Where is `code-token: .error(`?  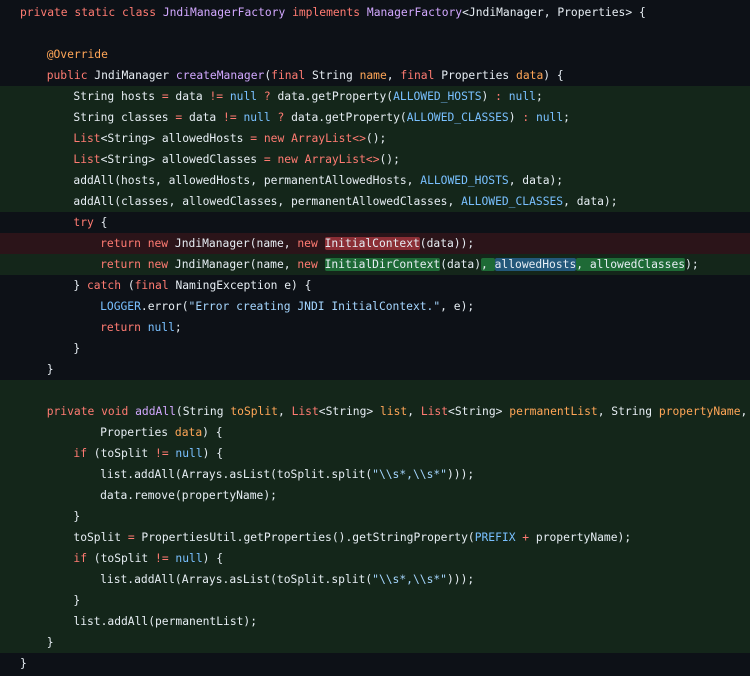 code-token: .error( is located at coordinates (164, 306).